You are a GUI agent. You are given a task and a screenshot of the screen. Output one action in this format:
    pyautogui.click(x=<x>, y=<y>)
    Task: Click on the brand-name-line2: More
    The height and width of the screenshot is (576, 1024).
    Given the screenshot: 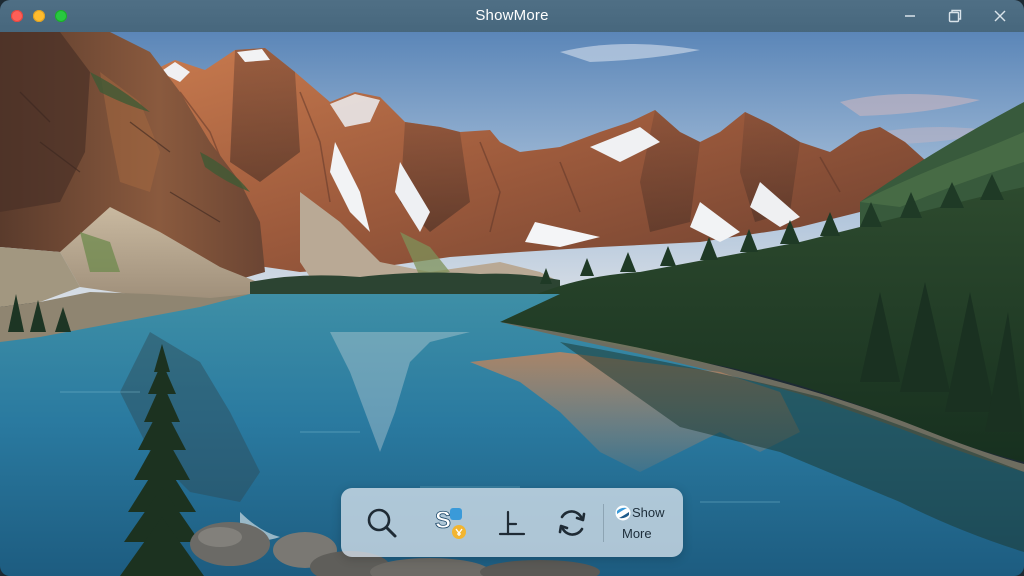 What is the action you would take?
    pyautogui.click(x=637, y=533)
    